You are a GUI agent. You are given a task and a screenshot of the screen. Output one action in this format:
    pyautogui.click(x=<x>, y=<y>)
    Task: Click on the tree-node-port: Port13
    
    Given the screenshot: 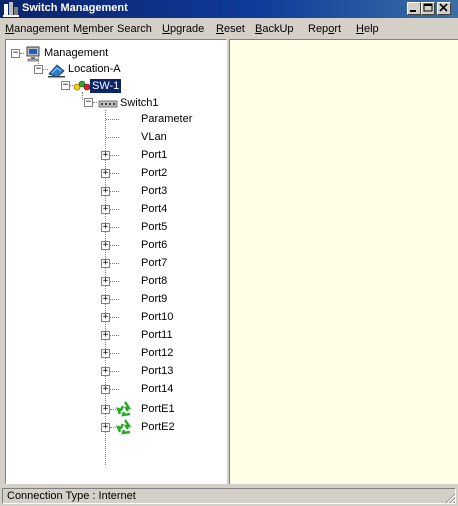 What is the action you would take?
    pyautogui.click(x=157, y=371)
    